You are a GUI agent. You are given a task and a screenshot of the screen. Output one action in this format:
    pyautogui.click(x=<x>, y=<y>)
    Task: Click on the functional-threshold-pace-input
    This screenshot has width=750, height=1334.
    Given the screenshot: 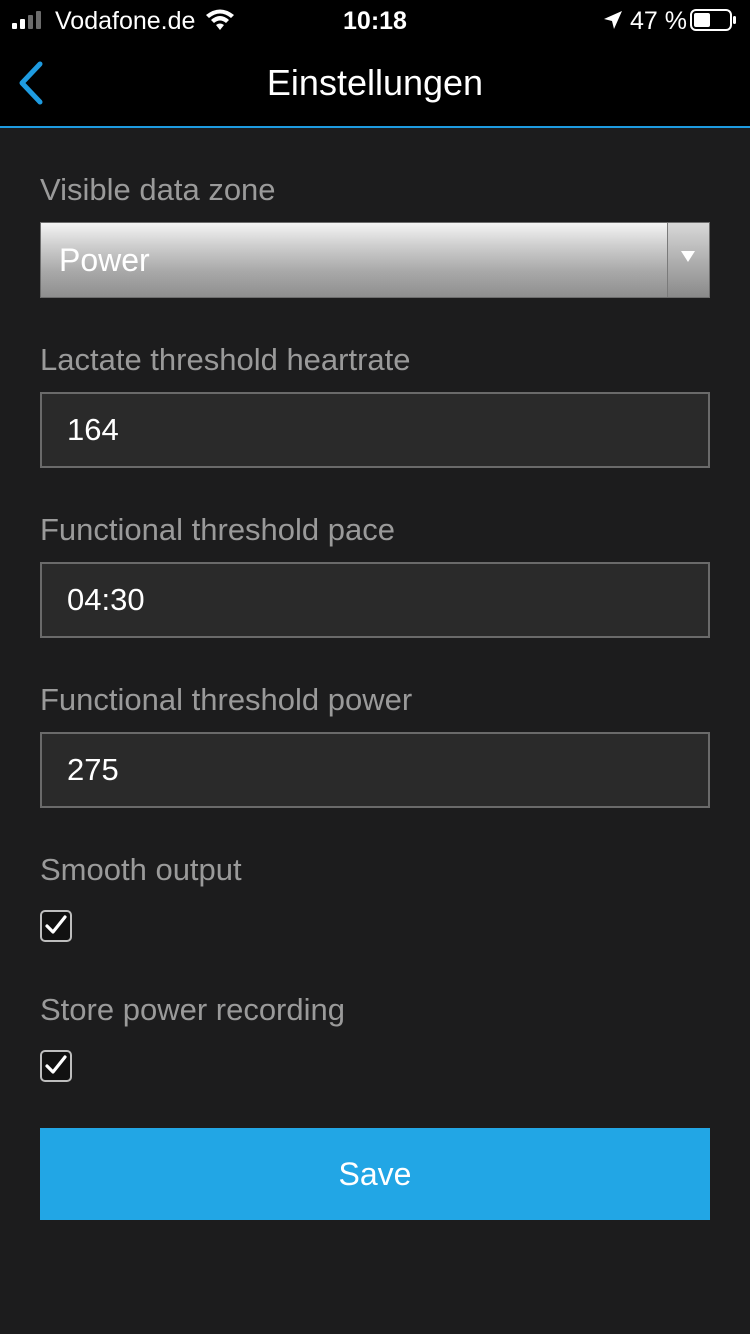 What is the action you would take?
    pyautogui.click(x=375, y=600)
    